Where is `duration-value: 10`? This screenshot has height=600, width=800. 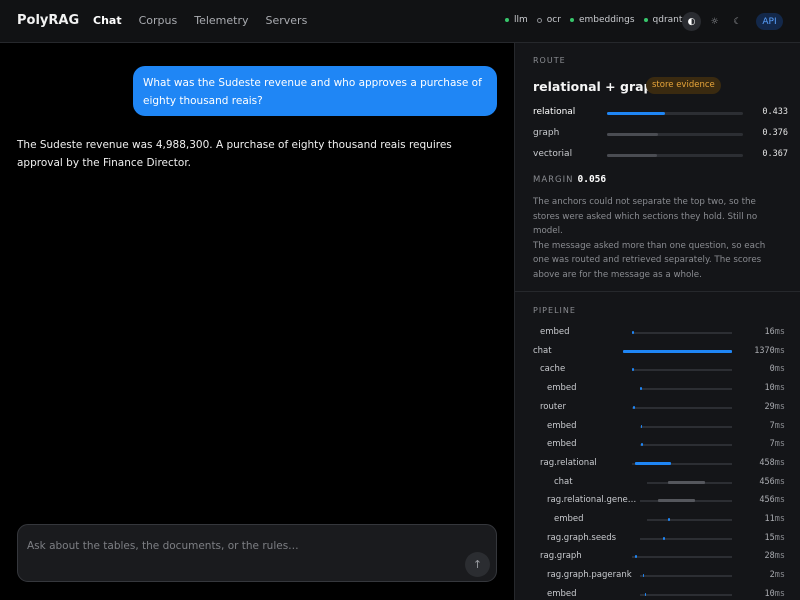 duration-value: 10 is located at coordinates (769, 388).